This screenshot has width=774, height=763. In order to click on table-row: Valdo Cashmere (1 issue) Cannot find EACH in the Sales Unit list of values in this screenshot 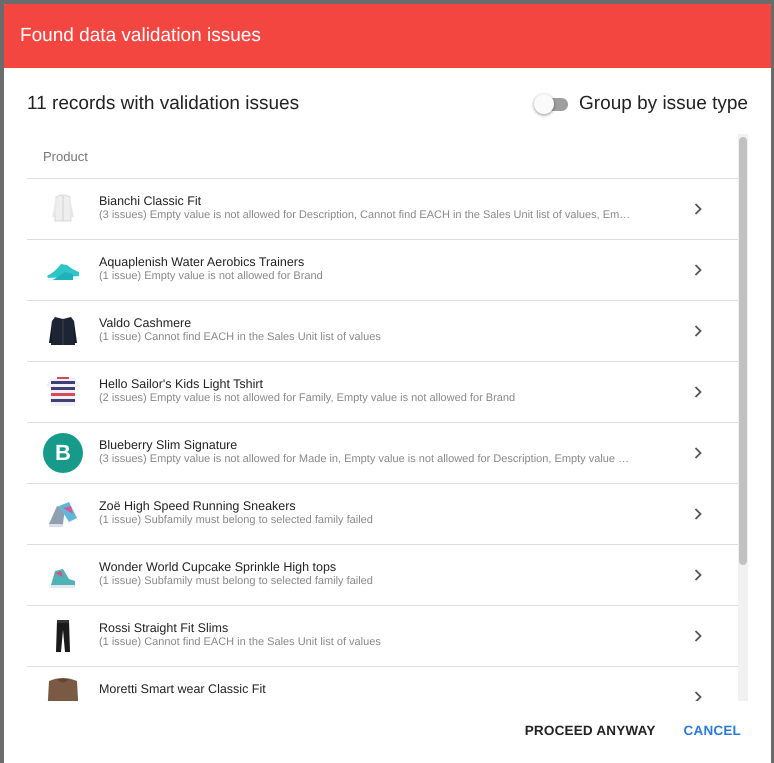, I will do `click(382, 331)`.